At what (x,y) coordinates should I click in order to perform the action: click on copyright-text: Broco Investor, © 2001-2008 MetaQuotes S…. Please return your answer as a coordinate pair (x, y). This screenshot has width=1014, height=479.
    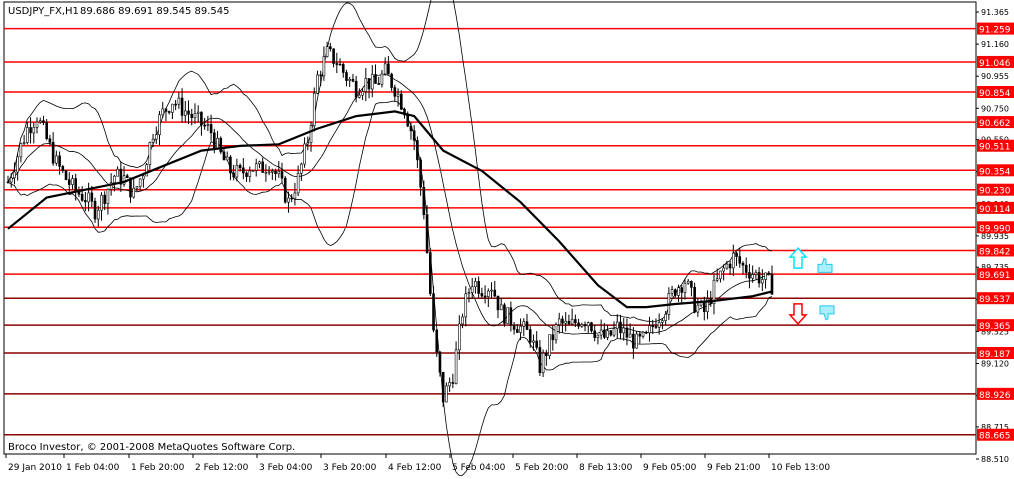
    Looking at the image, I should click on (151, 447).